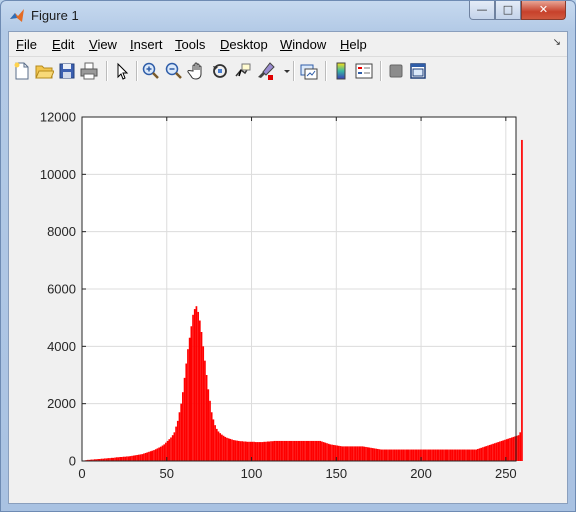 The height and width of the screenshot is (512, 576). Describe the element at coordinates (122, 71) in the screenshot. I see `pointer-icon` at that location.